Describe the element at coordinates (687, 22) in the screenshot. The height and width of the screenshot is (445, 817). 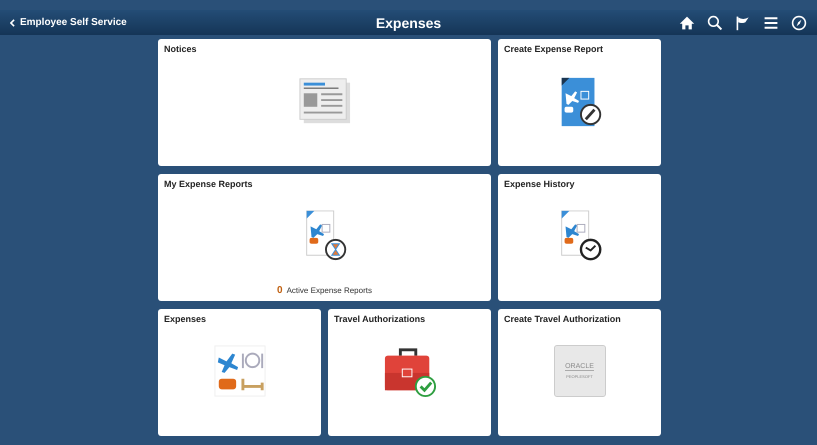
I see `home-icon` at that location.